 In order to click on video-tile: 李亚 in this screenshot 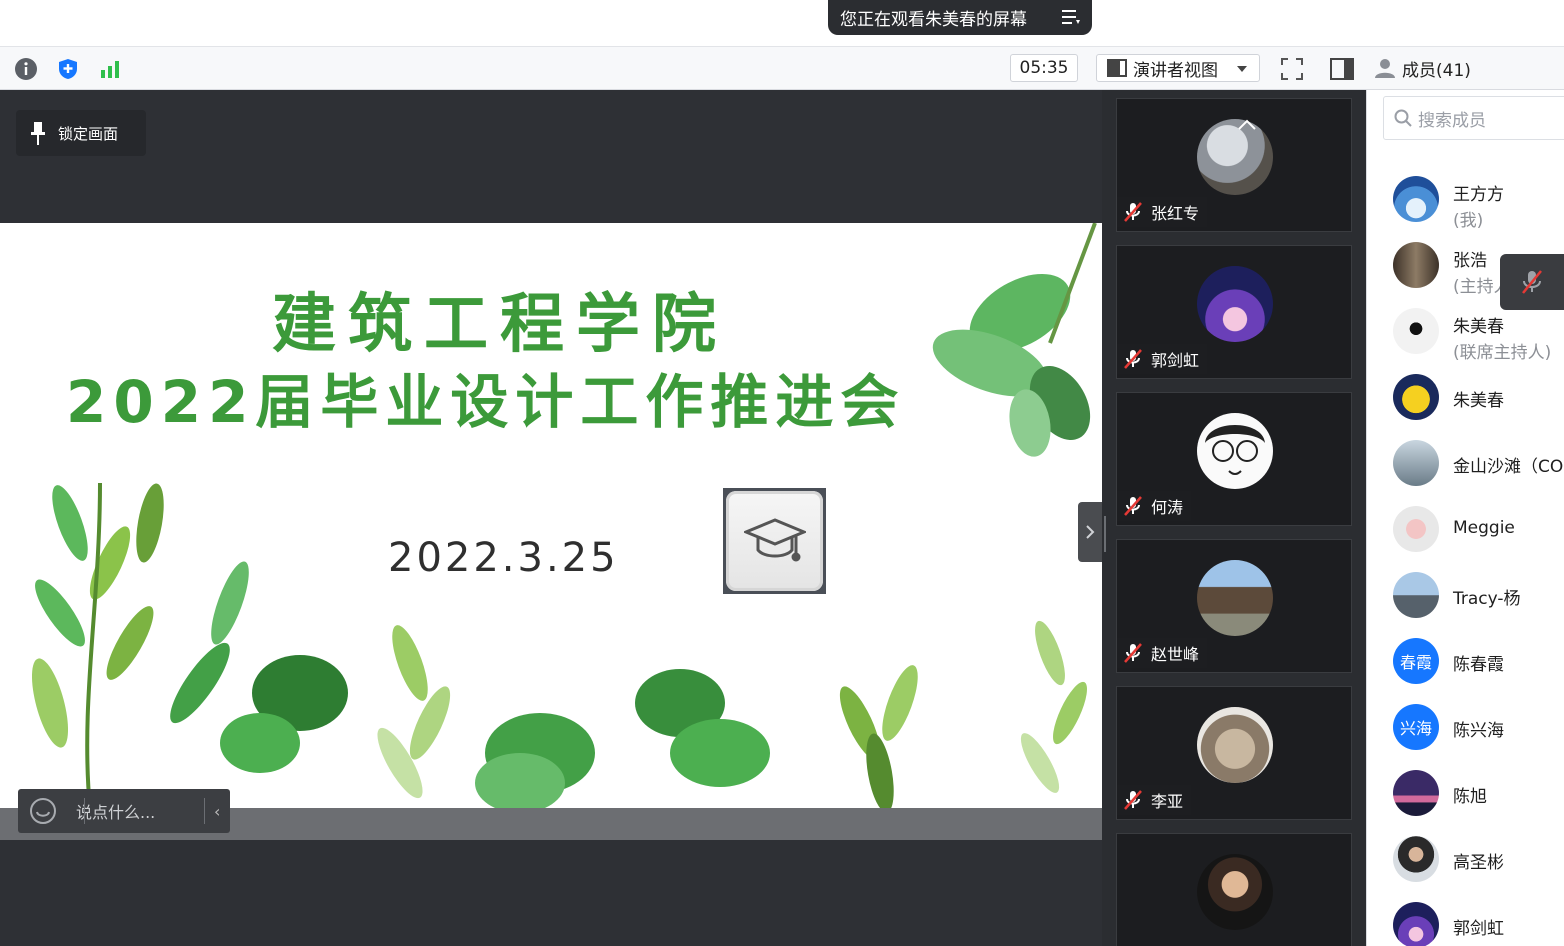, I will do `click(1234, 753)`.